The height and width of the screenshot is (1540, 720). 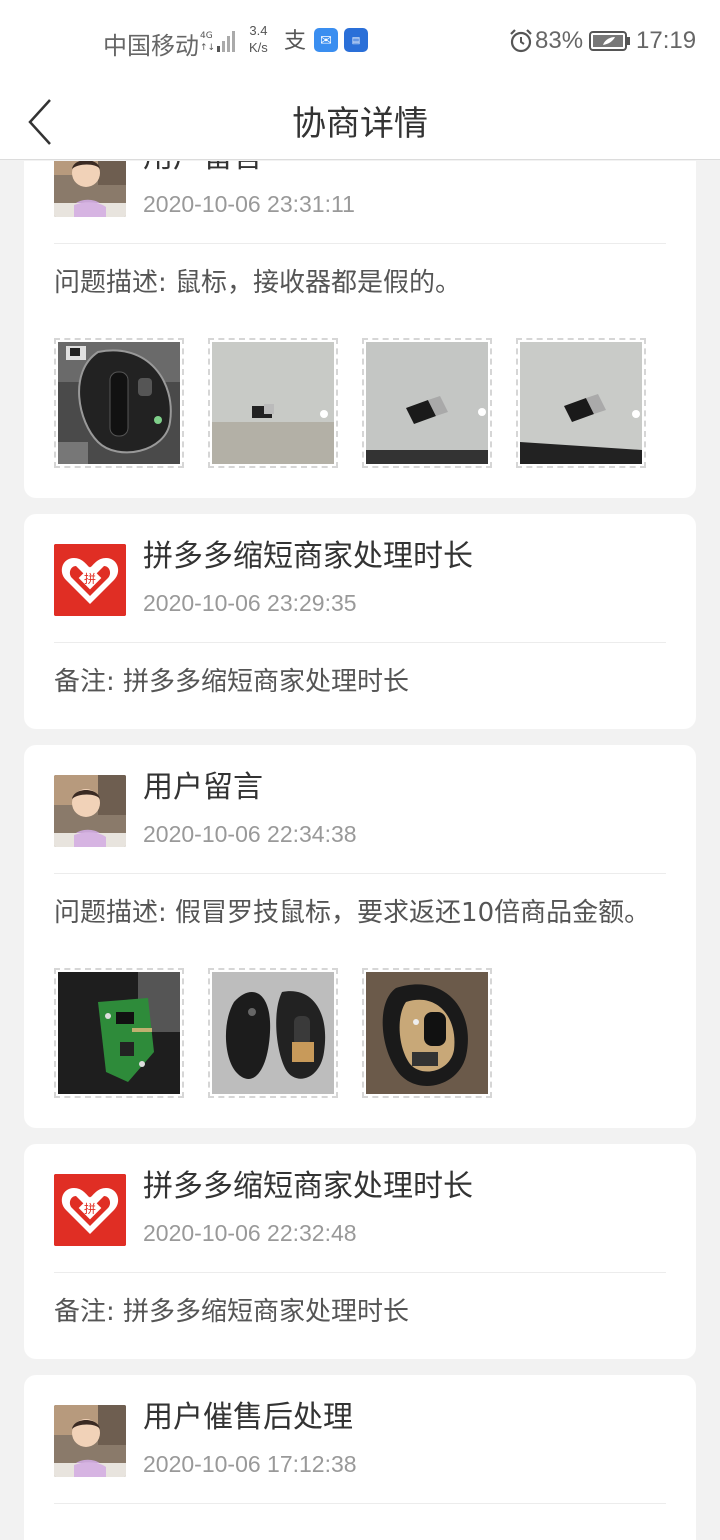 I want to click on carrier-name: 中国移动, so click(x=151, y=46).